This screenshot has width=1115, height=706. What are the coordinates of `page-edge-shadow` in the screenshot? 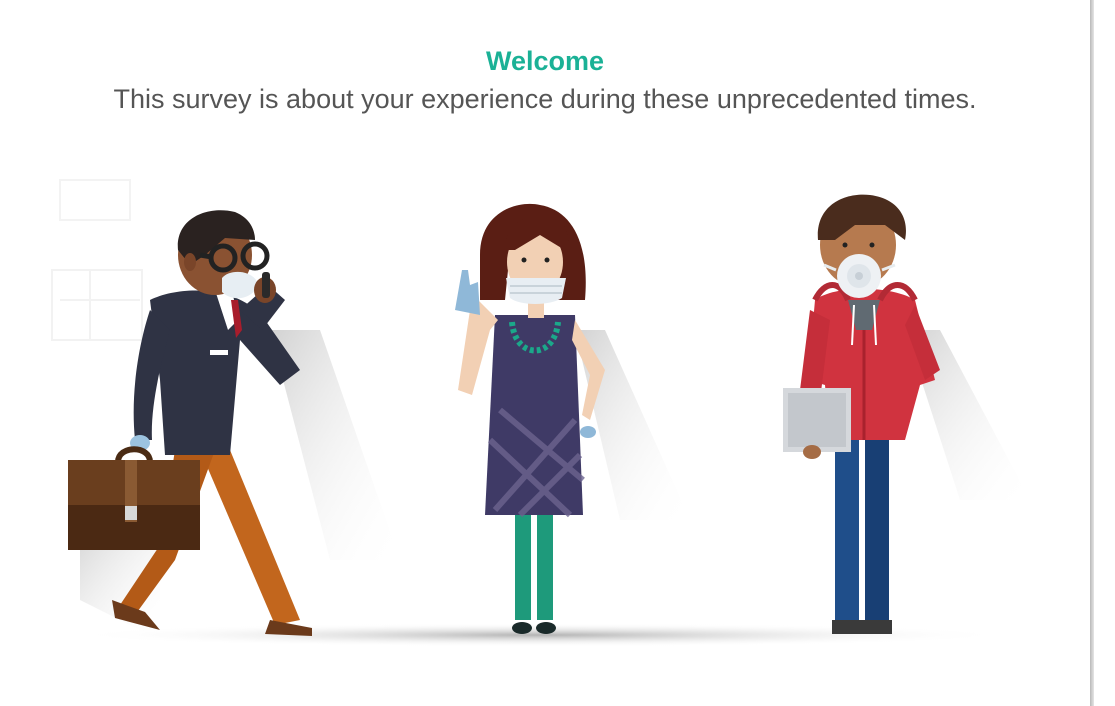 It's located at (1092, 353).